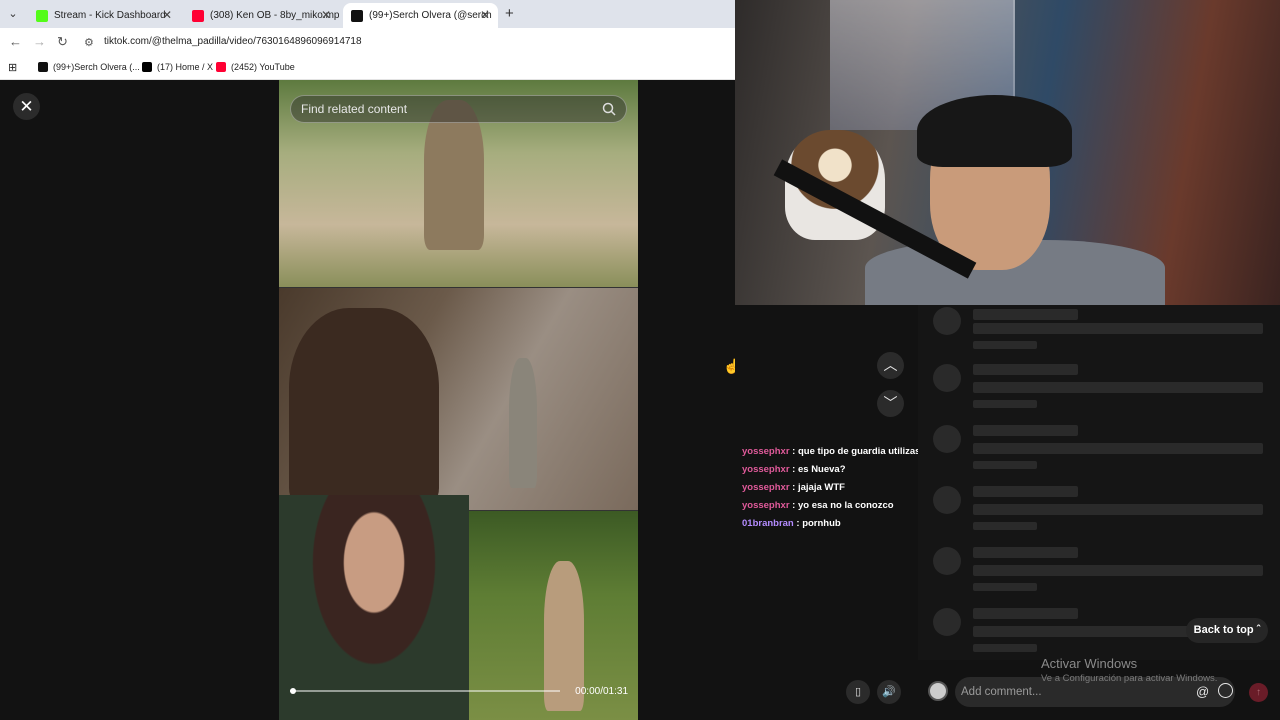  What do you see at coordinates (1258, 630) in the screenshot?
I see `double-chevron-up-icon: ˆ` at bounding box center [1258, 630].